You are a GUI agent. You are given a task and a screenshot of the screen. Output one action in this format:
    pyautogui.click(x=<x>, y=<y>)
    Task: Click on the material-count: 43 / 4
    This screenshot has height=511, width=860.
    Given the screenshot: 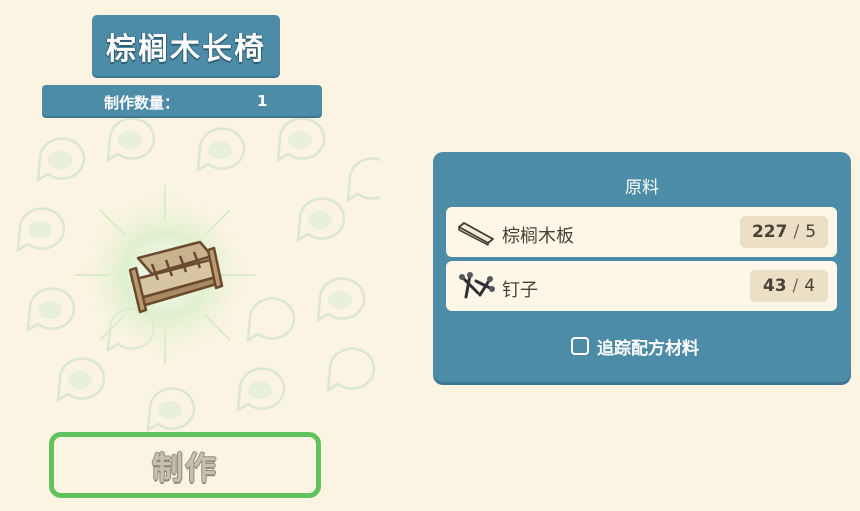 What is the action you would take?
    pyautogui.click(x=789, y=286)
    